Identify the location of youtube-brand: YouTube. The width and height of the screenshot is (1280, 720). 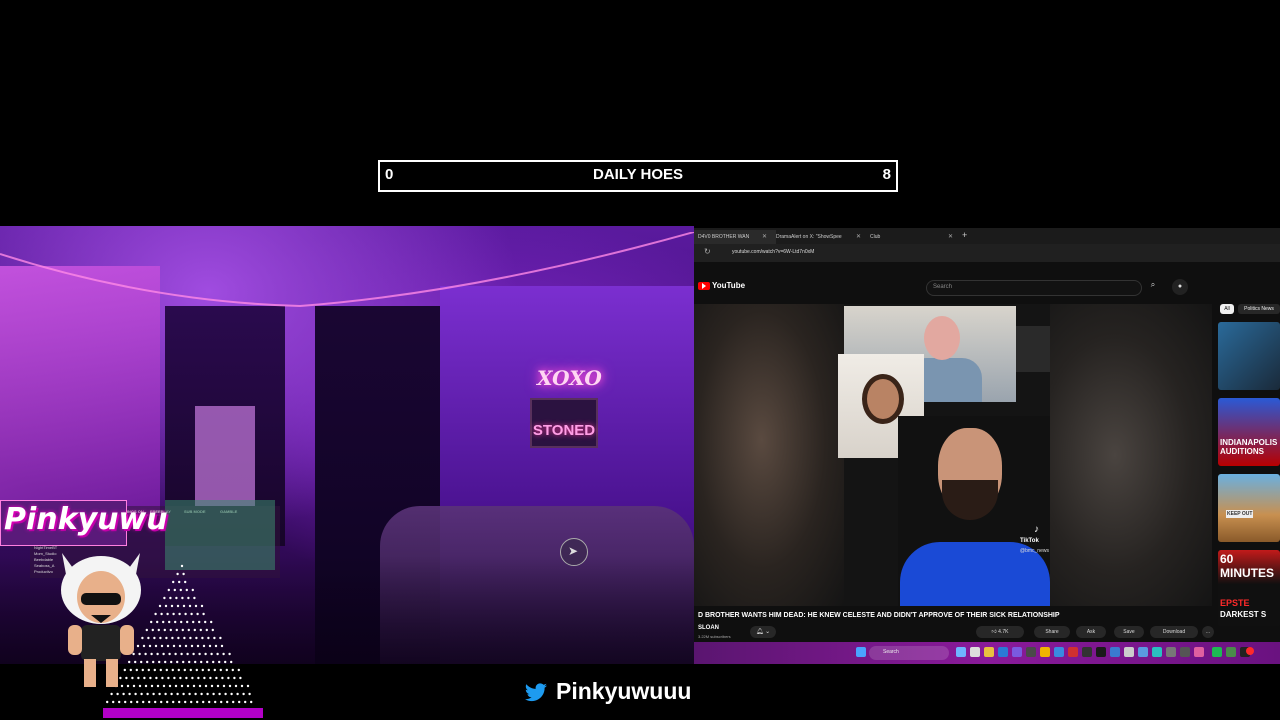
(728, 285).